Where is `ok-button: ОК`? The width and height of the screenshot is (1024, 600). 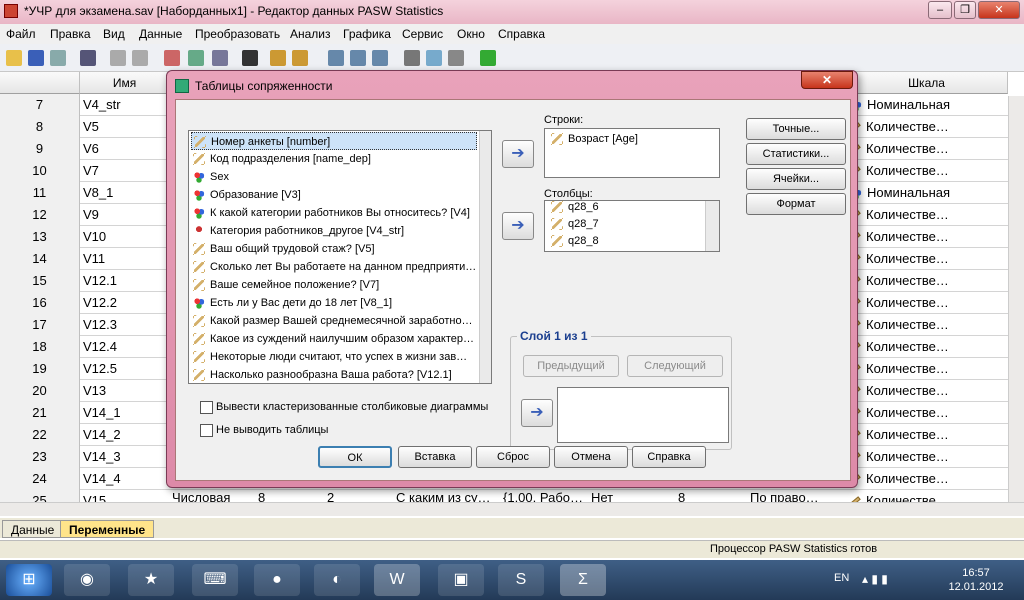
ok-button: ОК is located at coordinates (355, 457).